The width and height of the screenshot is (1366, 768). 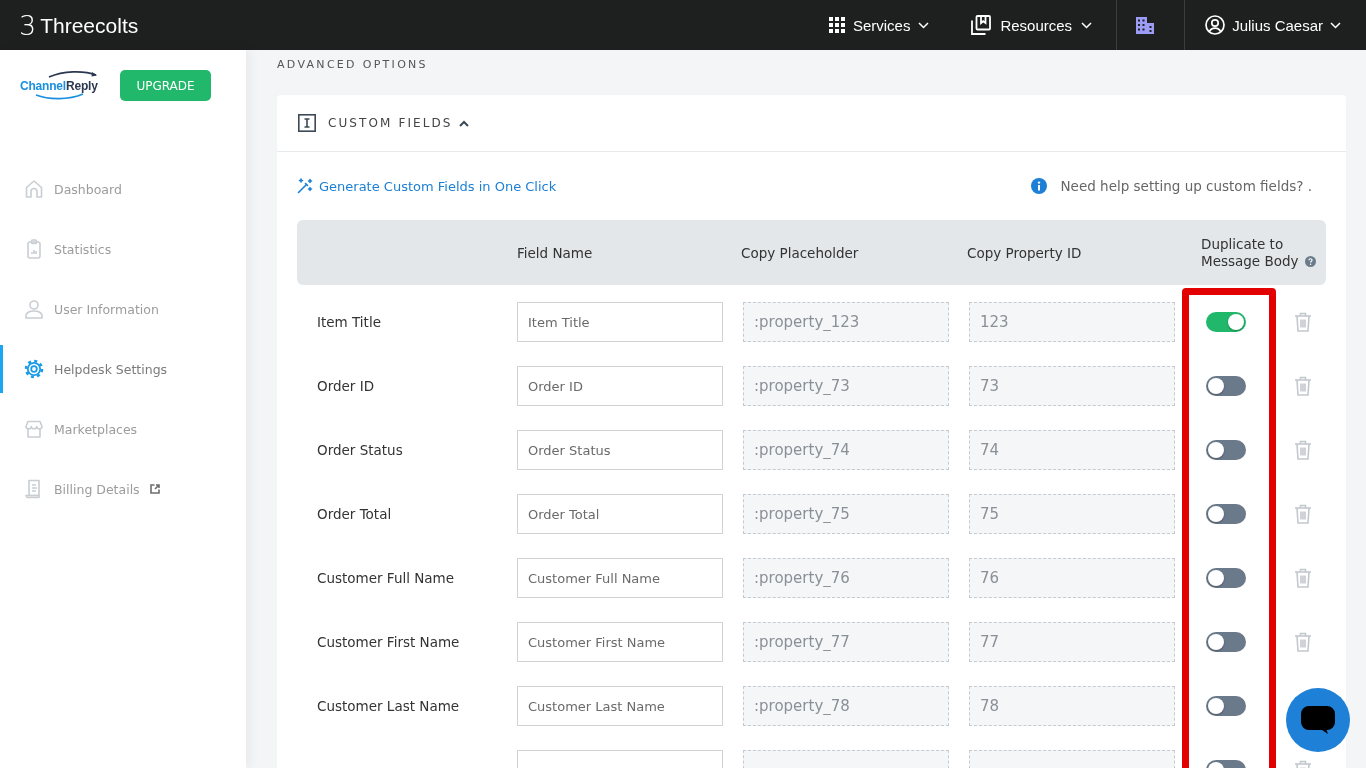 I want to click on store-icon, so click(x=34, y=429).